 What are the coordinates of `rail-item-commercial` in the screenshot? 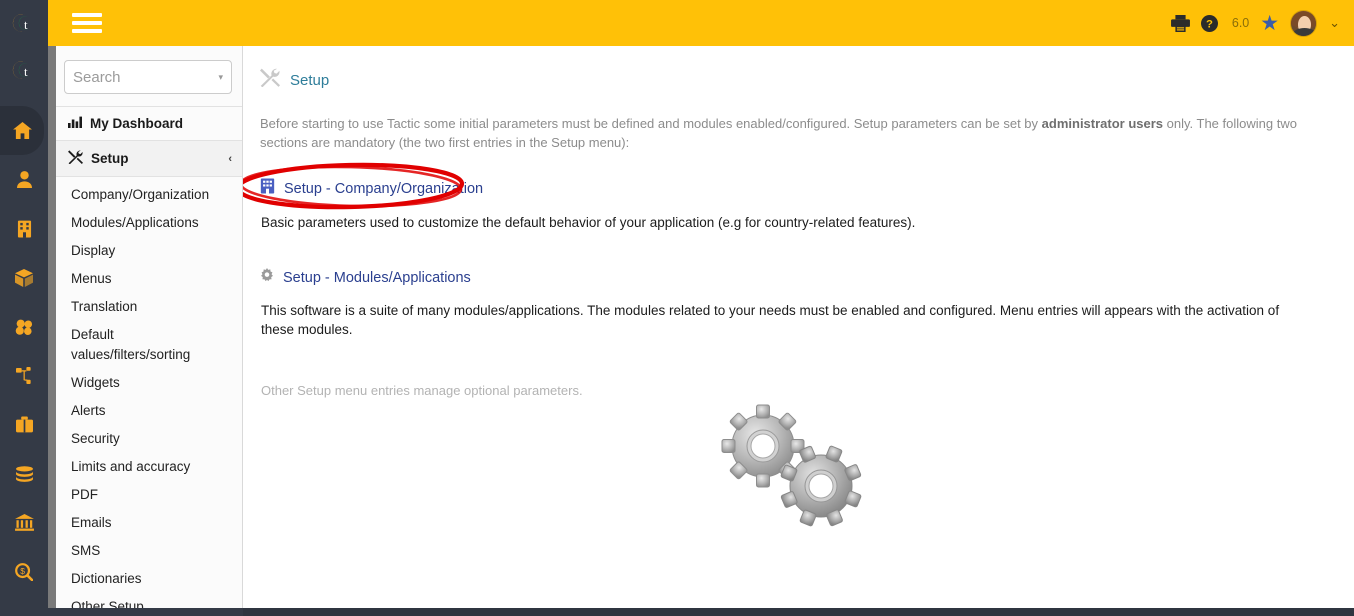 It's located at (24, 424).